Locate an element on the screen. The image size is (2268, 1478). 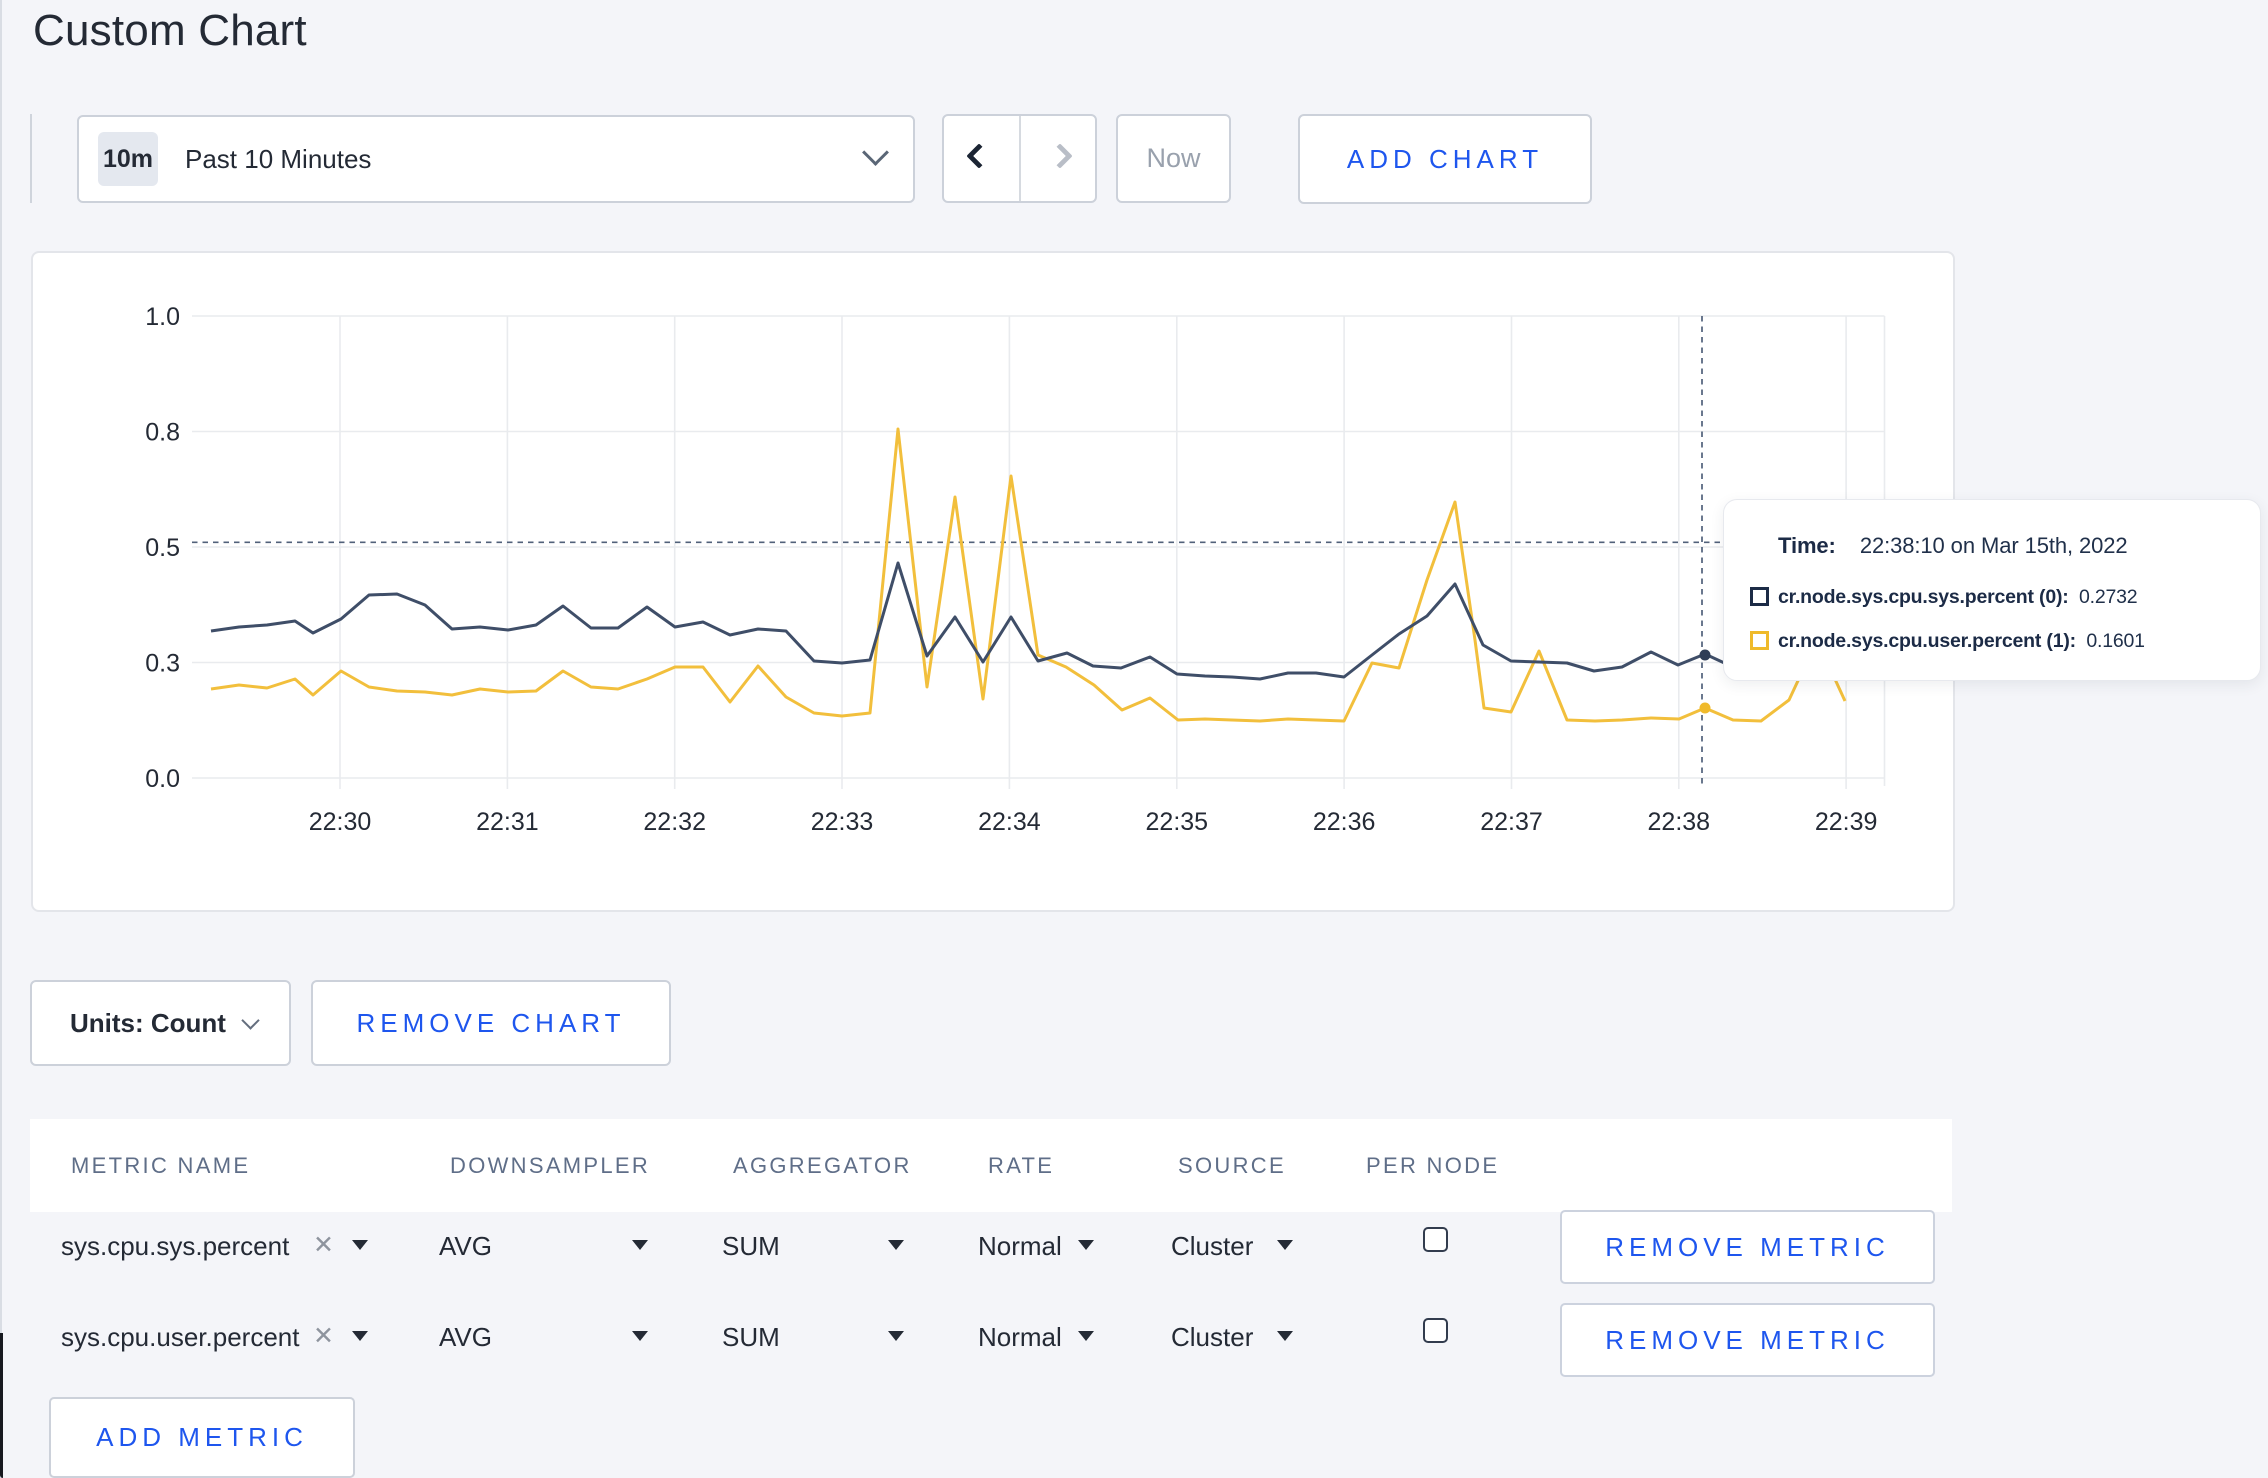
svg-text: 22:33 is located at coordinates (842, 822).